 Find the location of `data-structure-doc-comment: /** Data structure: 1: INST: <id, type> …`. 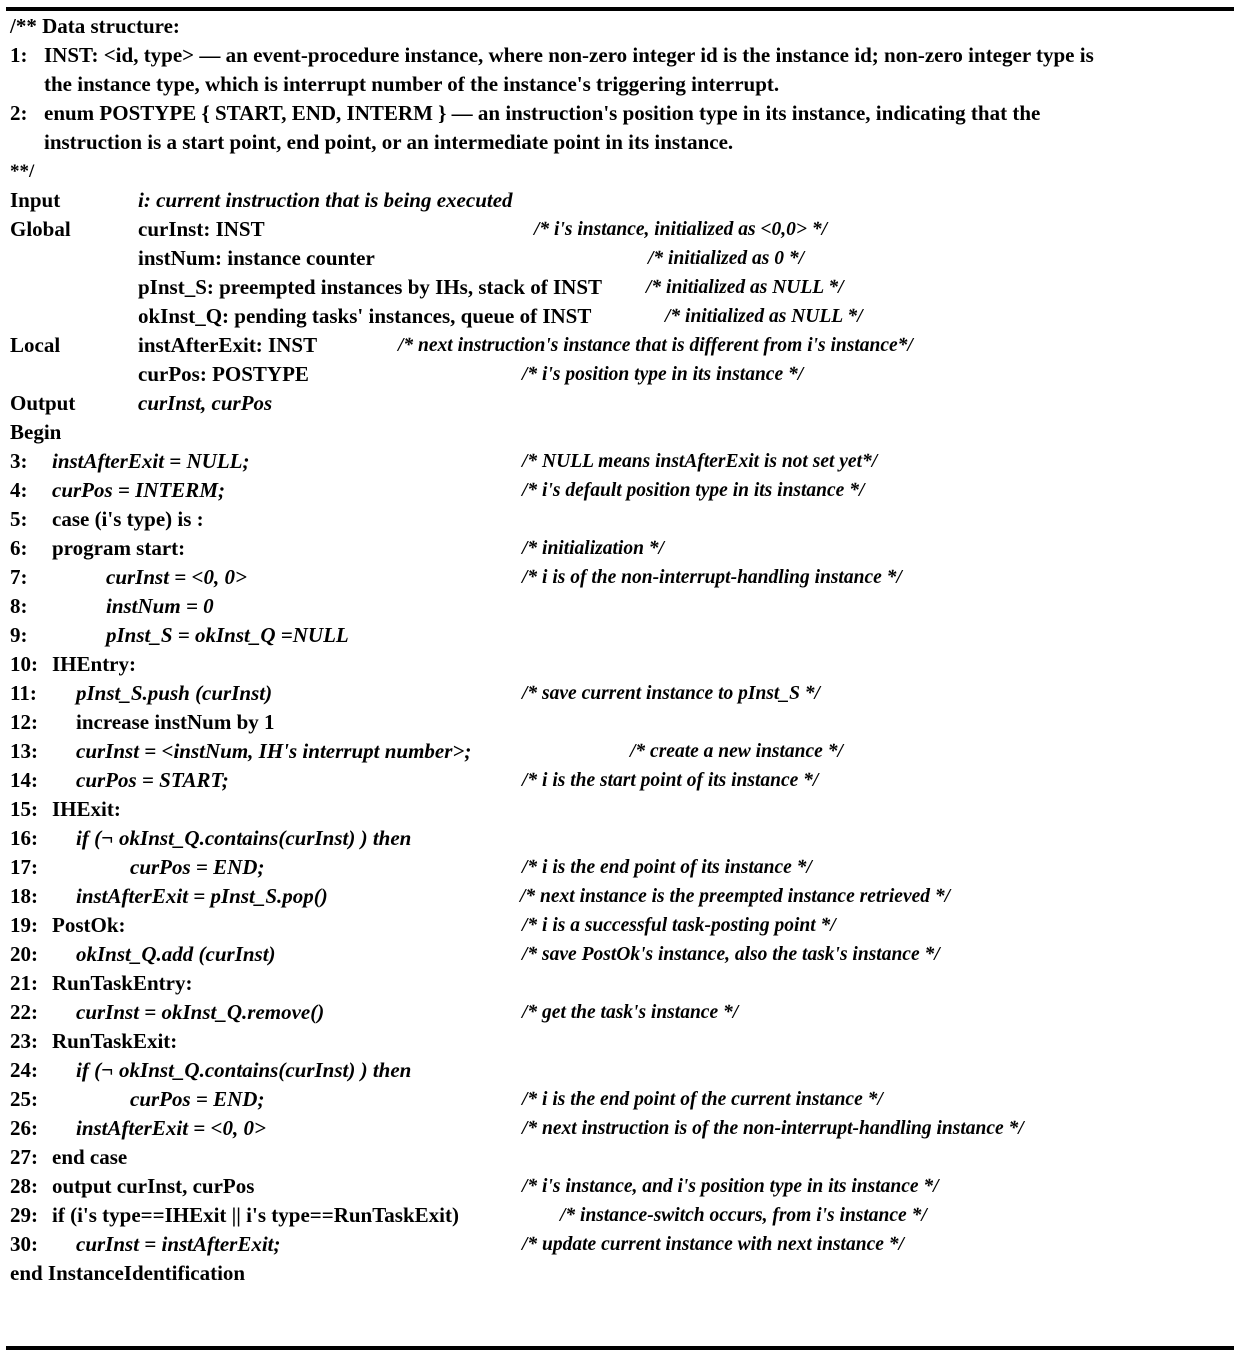

data-structure-doc-comment: /** Data structure: 1: INST: <id, type> … is located at coordinates (621, 99).